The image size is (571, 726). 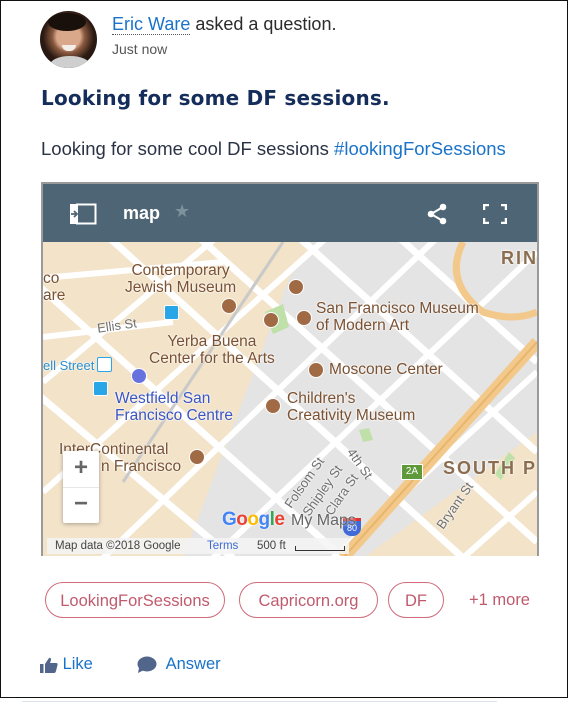 What do you see at coordinates (182, 211) in the screenshot?
I see `star-icon: ★` at bounding box center [182, 211].